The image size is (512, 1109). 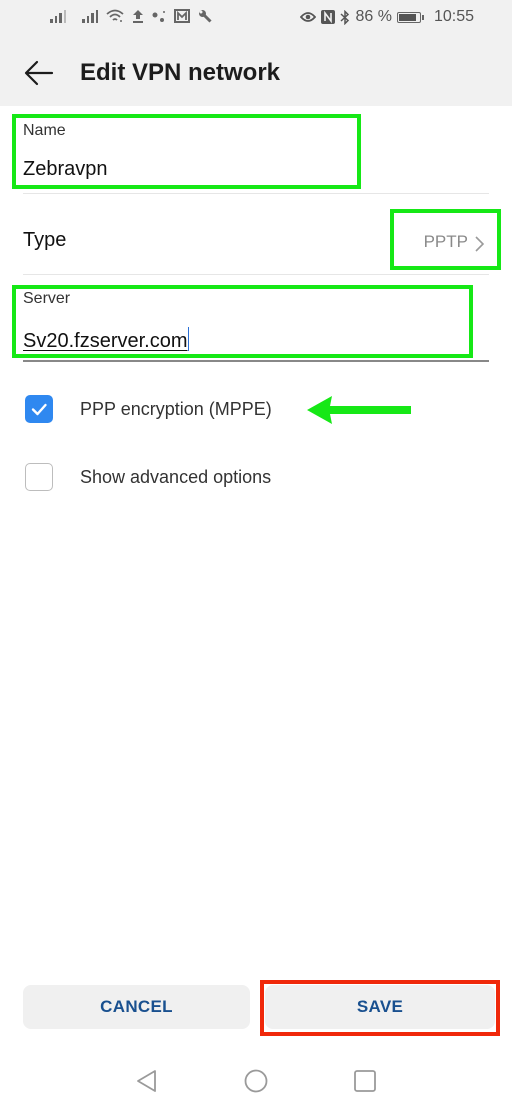 What do you see at coordinates (176, 477) in the screenshot?
I see `advanced-options-label: Show advanced options` at bounding box center [176, 477].